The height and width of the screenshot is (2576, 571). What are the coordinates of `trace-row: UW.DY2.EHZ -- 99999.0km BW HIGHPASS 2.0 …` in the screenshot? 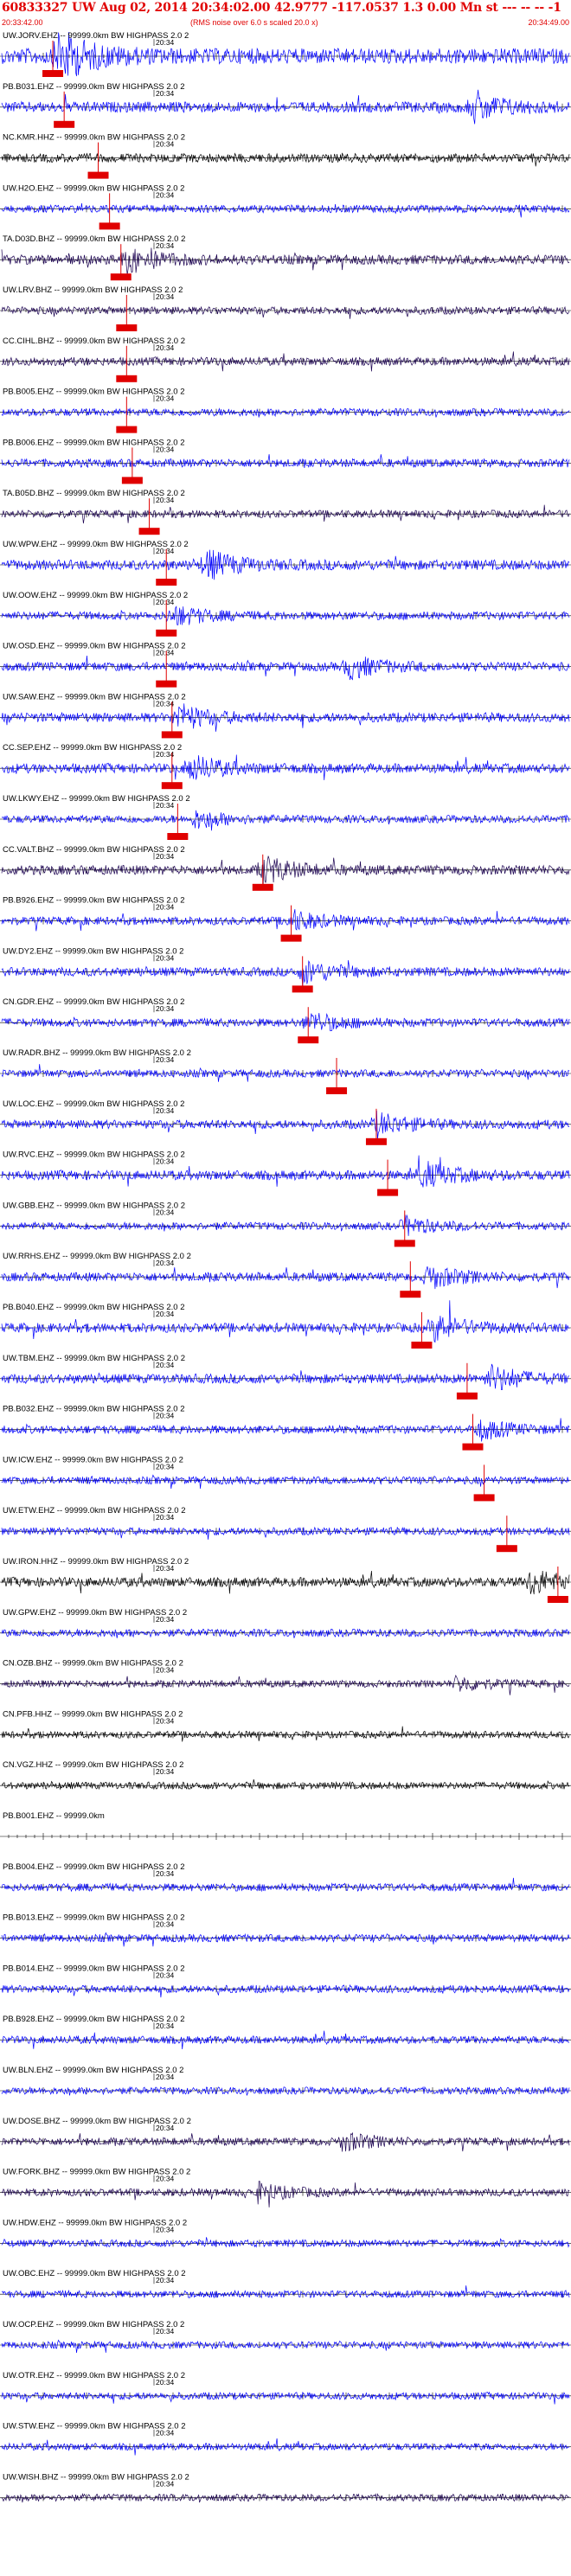 It's located at (285, 969).